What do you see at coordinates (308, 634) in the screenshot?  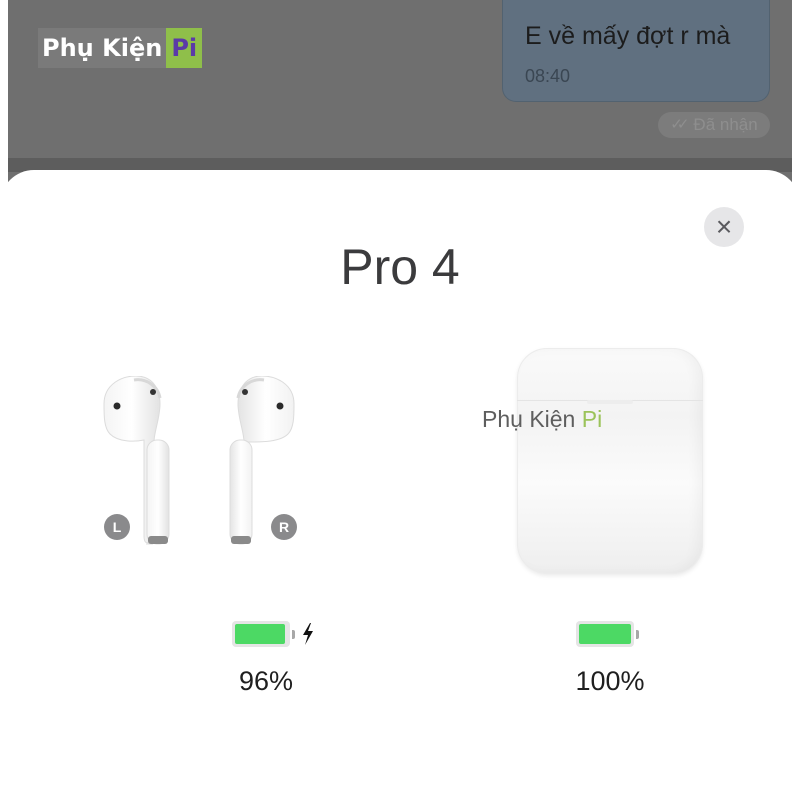 I see `charging-bolt-icon` at bounding box center [308, 634].